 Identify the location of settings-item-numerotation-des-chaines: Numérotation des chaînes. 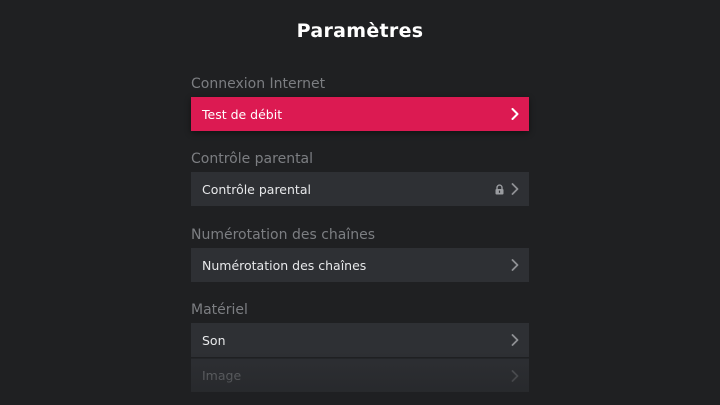
(360, 265).